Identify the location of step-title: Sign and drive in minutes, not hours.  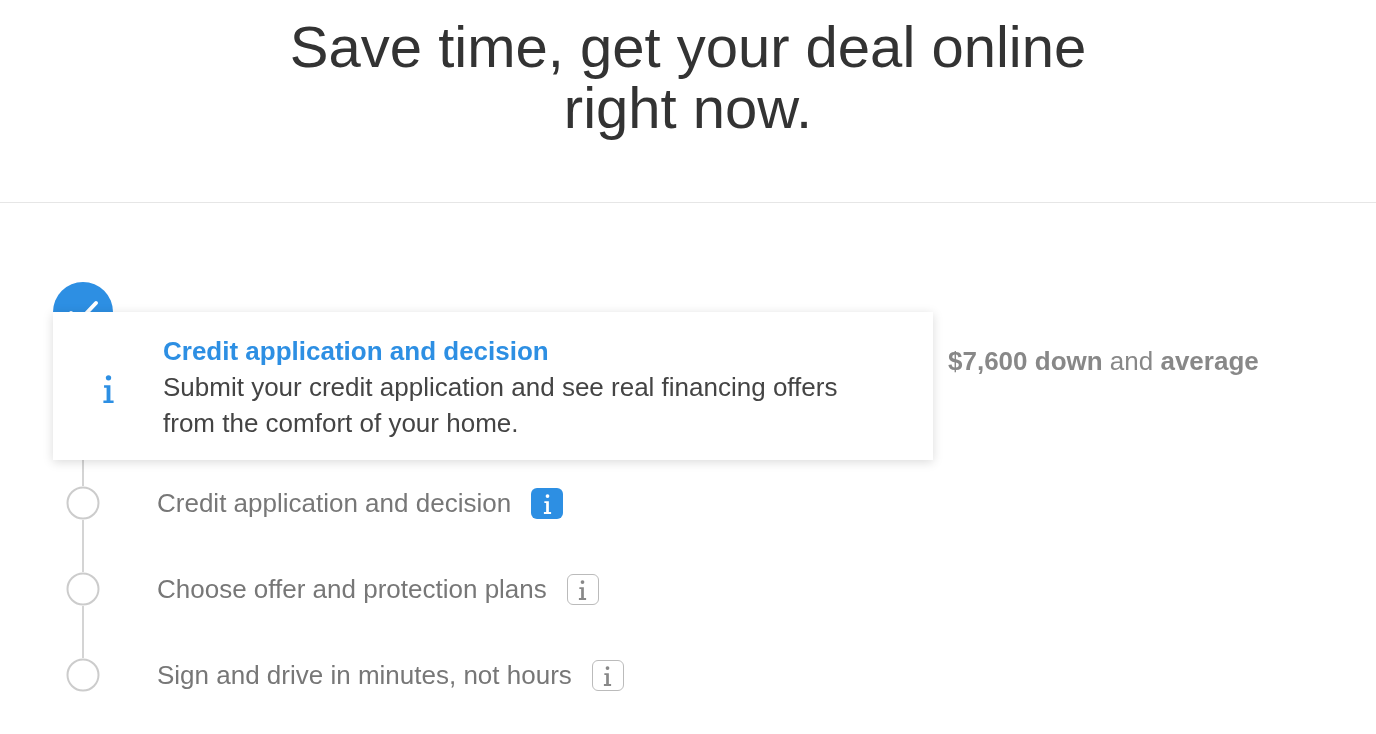
(364, 675).